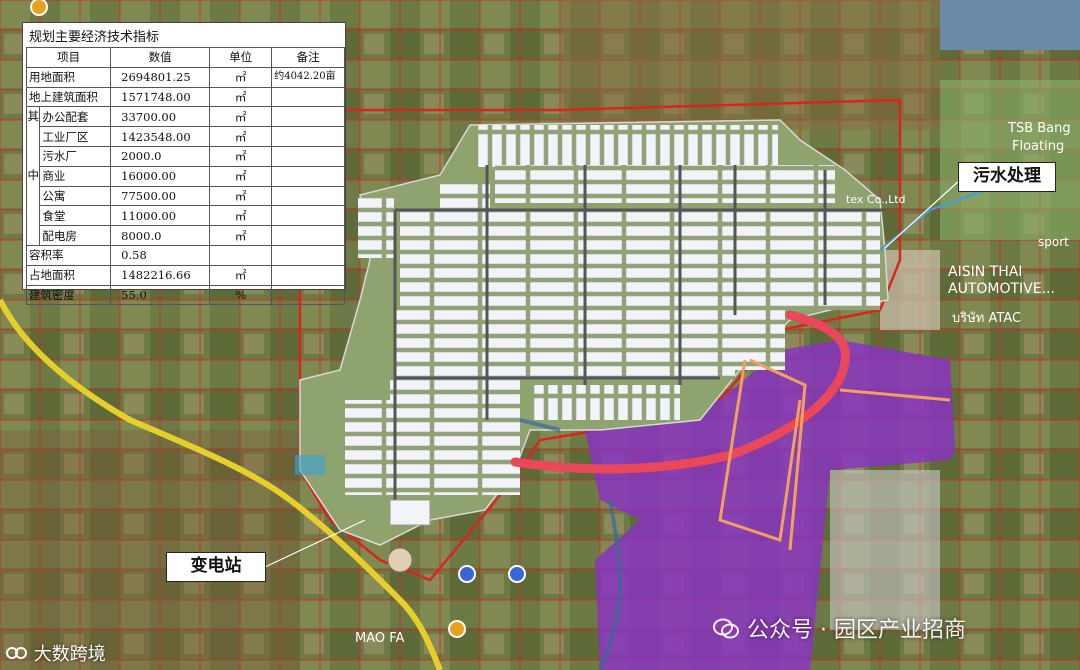 Image resolution: width=1080 pixels, height=670 pixels. What do you see at coordinates (68, 295) in the screenshot?
I see `cell-item: 建筑密度` at bounding box center [68, 295].